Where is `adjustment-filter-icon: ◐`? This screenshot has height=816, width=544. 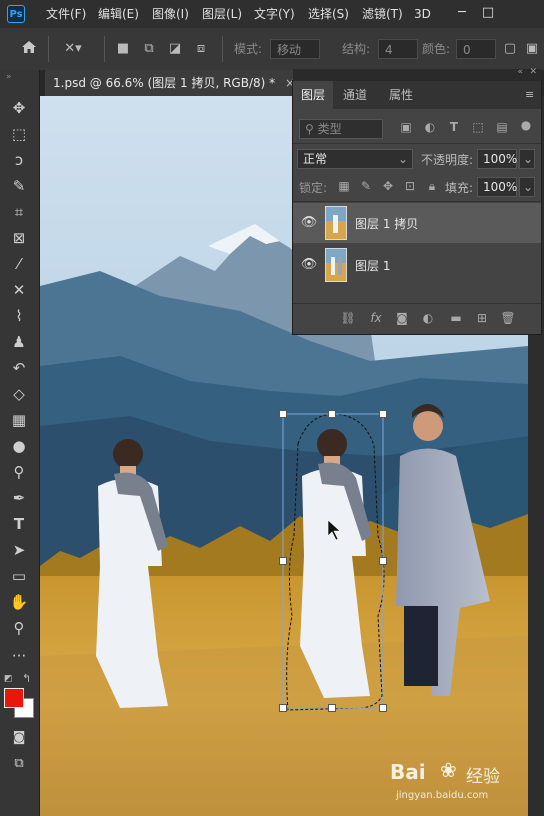
adjustment-filter-icon: ◐ is located at coordinates (430, 127).